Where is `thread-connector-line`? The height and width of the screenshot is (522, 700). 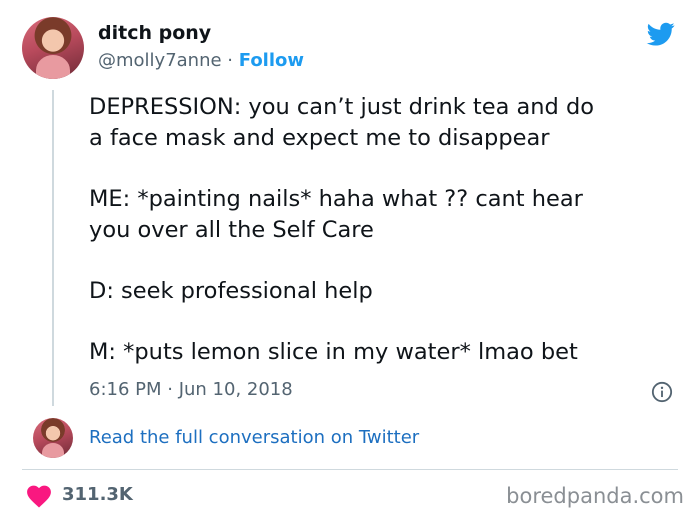 thread-connector-line is located at coordinates (53, 248).